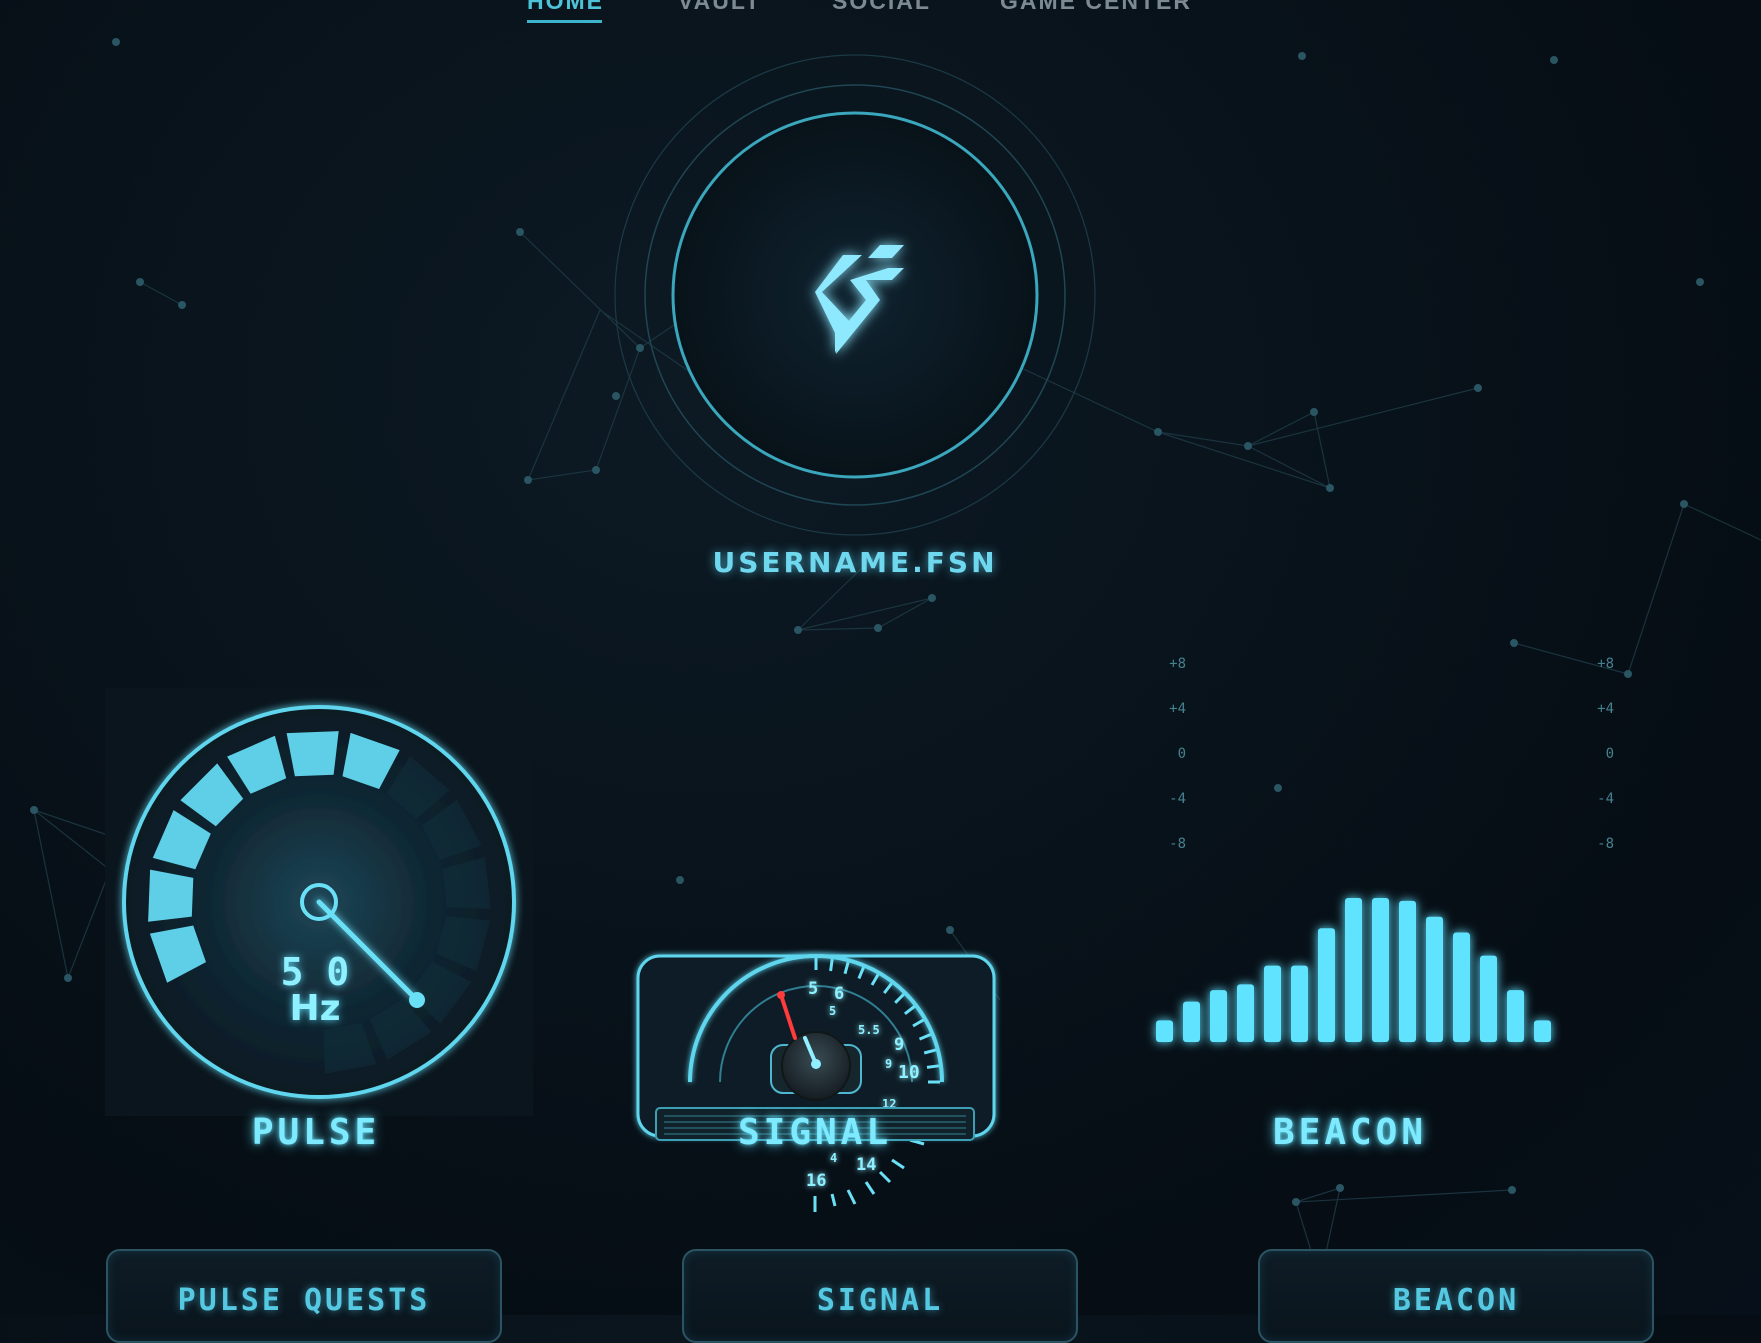 The height and width of the screenshot is (1343, 1761). I want to click on card-label: PULSE QUESTS, so click(304, 1300).